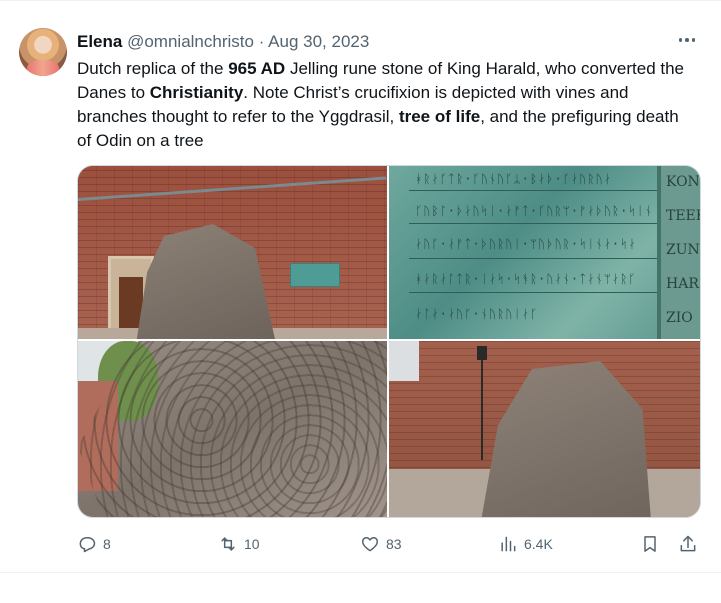 This screenshot has width=721, height=603. Describe the element at coordinates (682, 284) in the screenshot. I see `plaque-side-text: HAR` at that location.